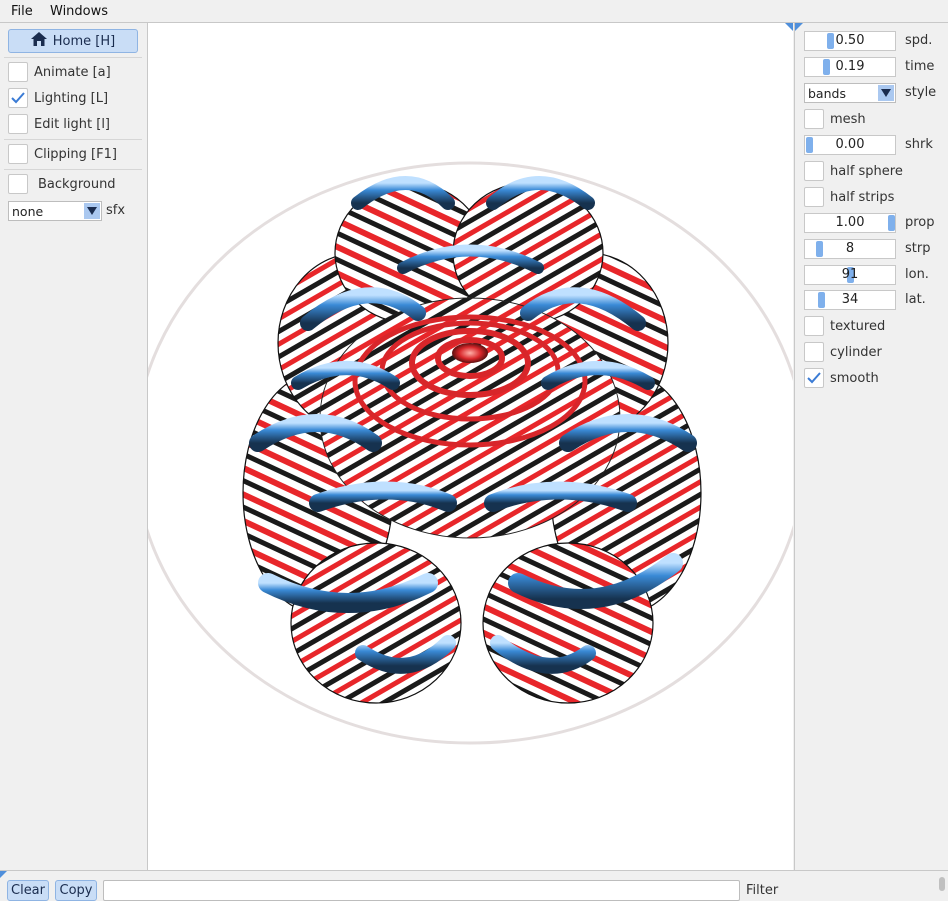 This screenshot has height=901, width=948. What do you see at coordinates (814, 197) in the screenshot?
I see `half-strips-checkbox` at bounding box center [814, 197].